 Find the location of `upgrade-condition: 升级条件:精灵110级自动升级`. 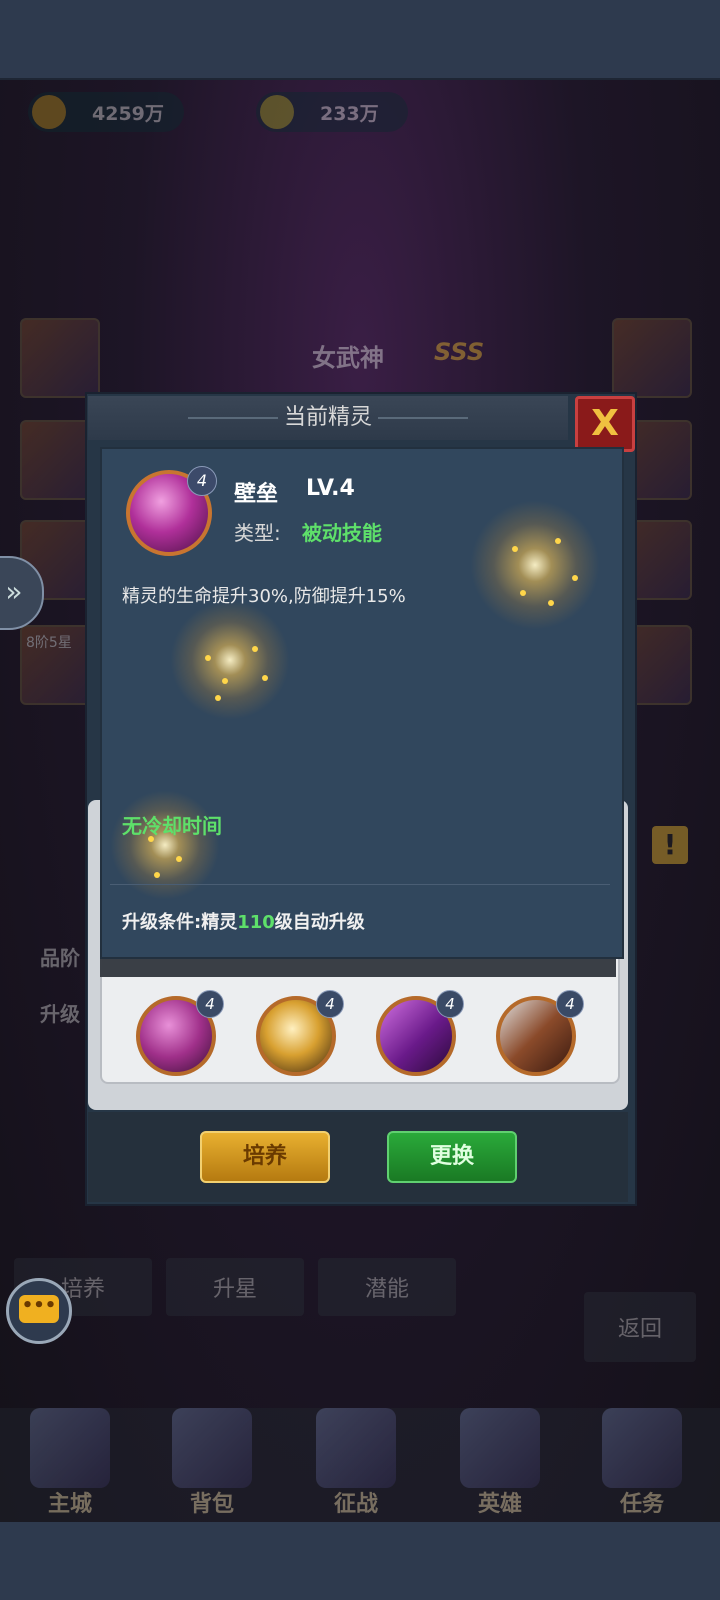

upgrade-condition: 升级条件:精灵110级自动升级 is located at coordinates (243, 921).